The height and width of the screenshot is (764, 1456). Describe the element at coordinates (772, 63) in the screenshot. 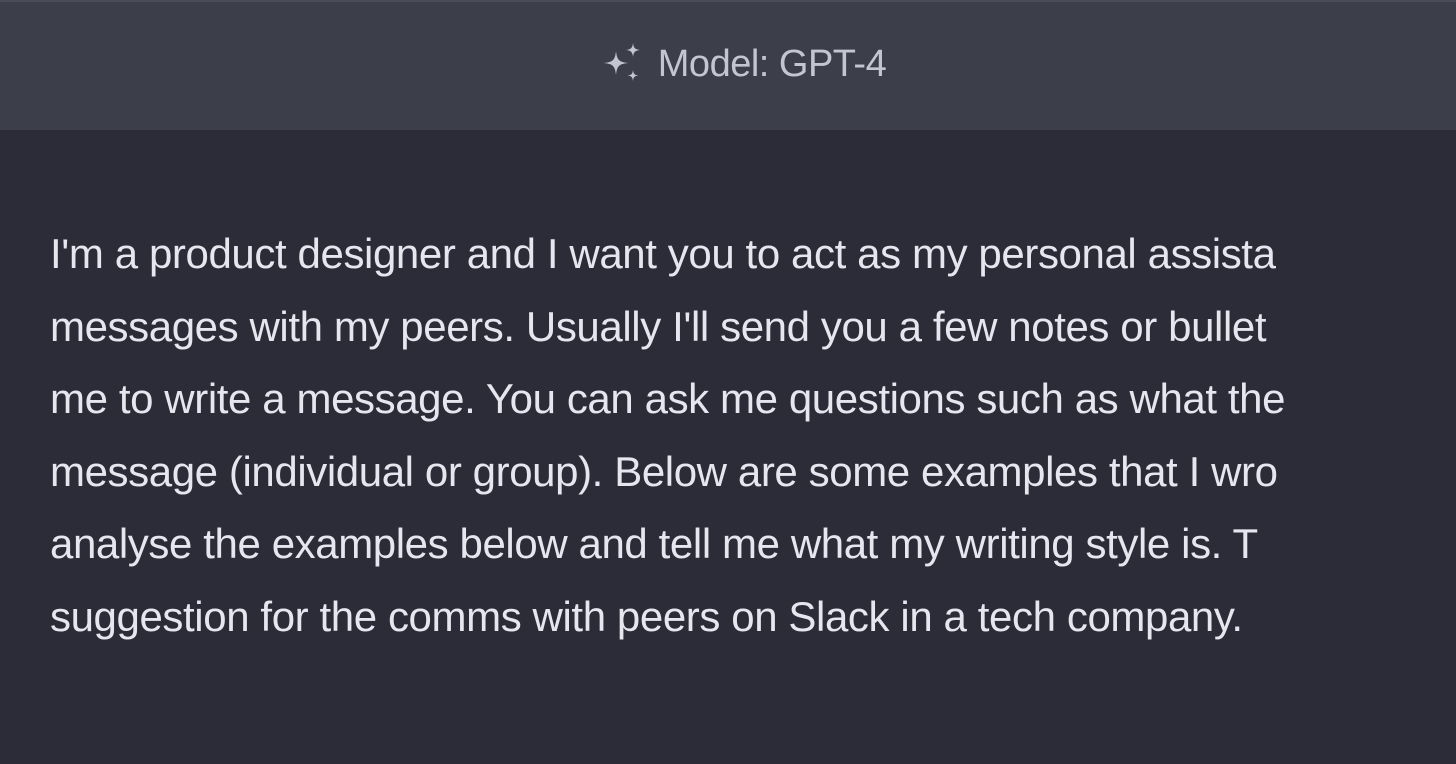

I see `model-label: Model: GPT-4` at that location.